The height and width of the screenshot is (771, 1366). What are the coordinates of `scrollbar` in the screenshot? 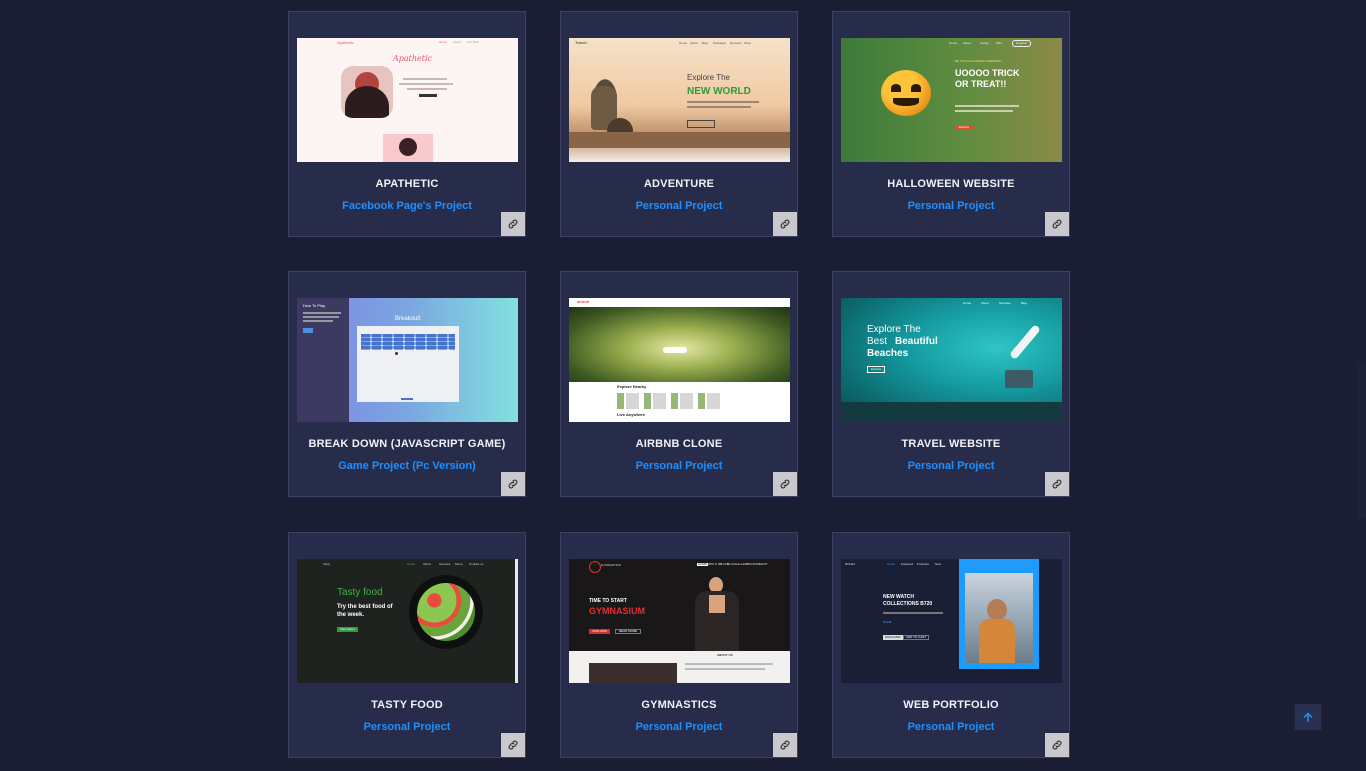 It's located at (1362, 441).